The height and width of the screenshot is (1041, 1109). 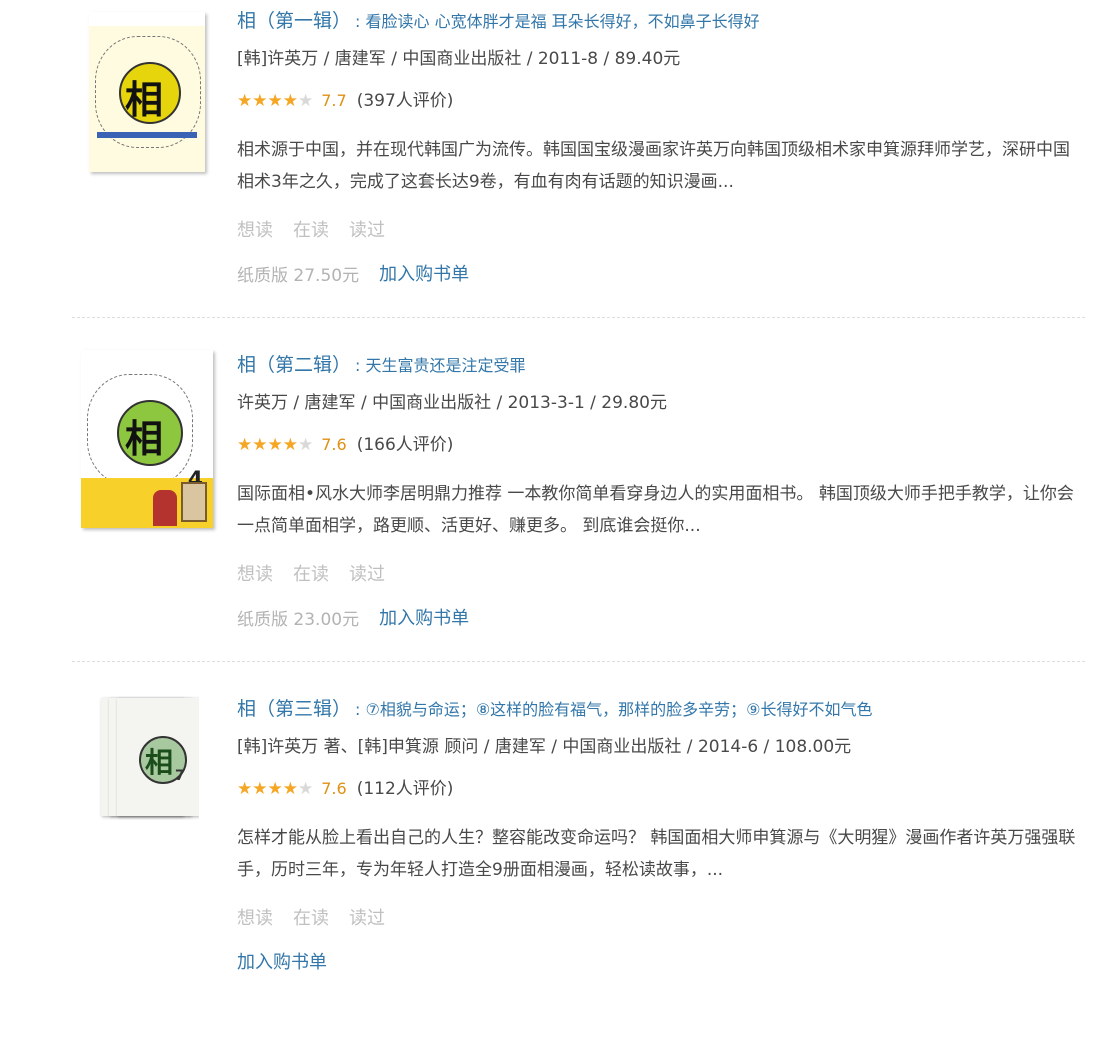 I want to click on book-cover: 相, so click(x=147, y=92).